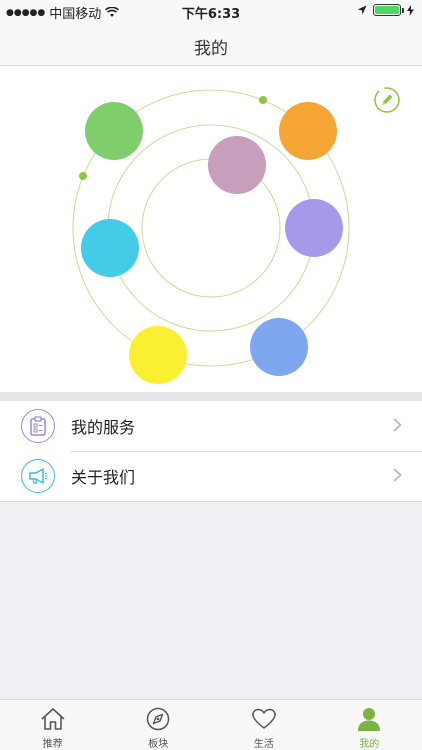  What do you see at coordinates (279, 347) in the screenshot?
I see `blue-bubble` at bounding box center [279, 347].